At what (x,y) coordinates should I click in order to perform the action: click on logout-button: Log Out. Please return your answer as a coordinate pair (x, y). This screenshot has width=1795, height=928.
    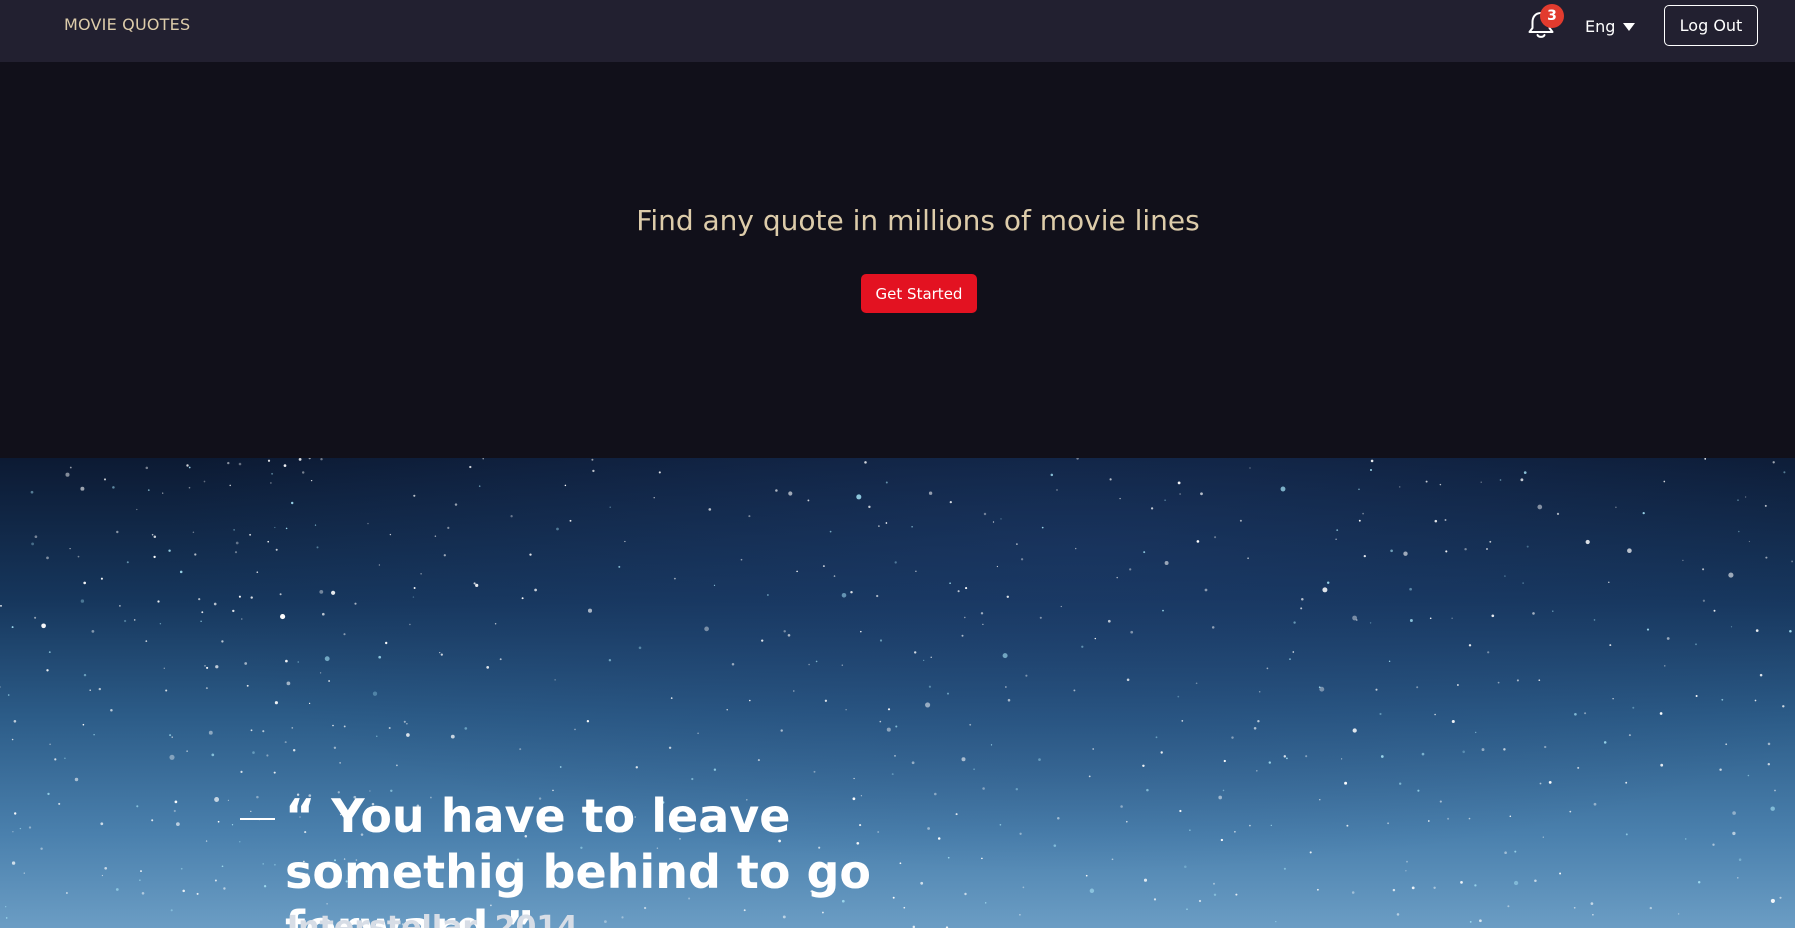
    Looking at the image, I should click on (1711, 25).